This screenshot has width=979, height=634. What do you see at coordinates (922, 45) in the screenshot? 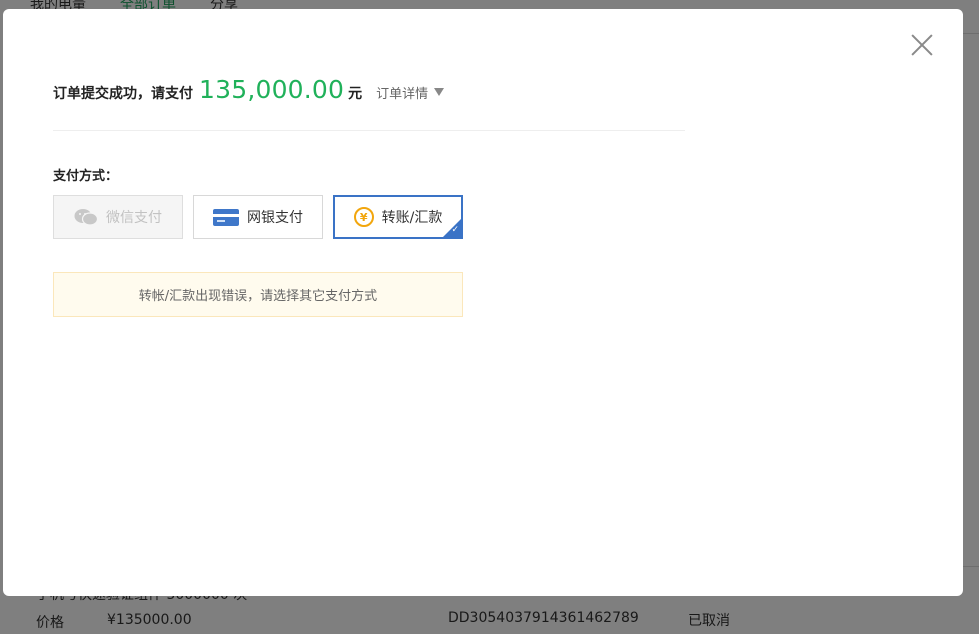
I see `close-icon` at bounding box center [922, 45].